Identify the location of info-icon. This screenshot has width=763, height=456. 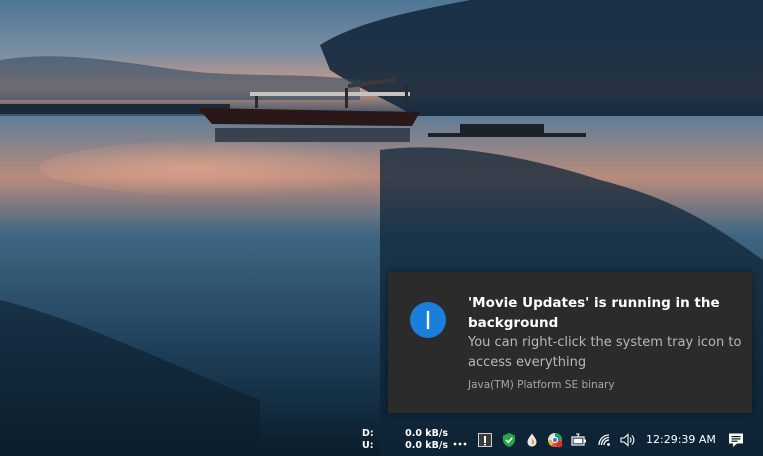
(428, 320).